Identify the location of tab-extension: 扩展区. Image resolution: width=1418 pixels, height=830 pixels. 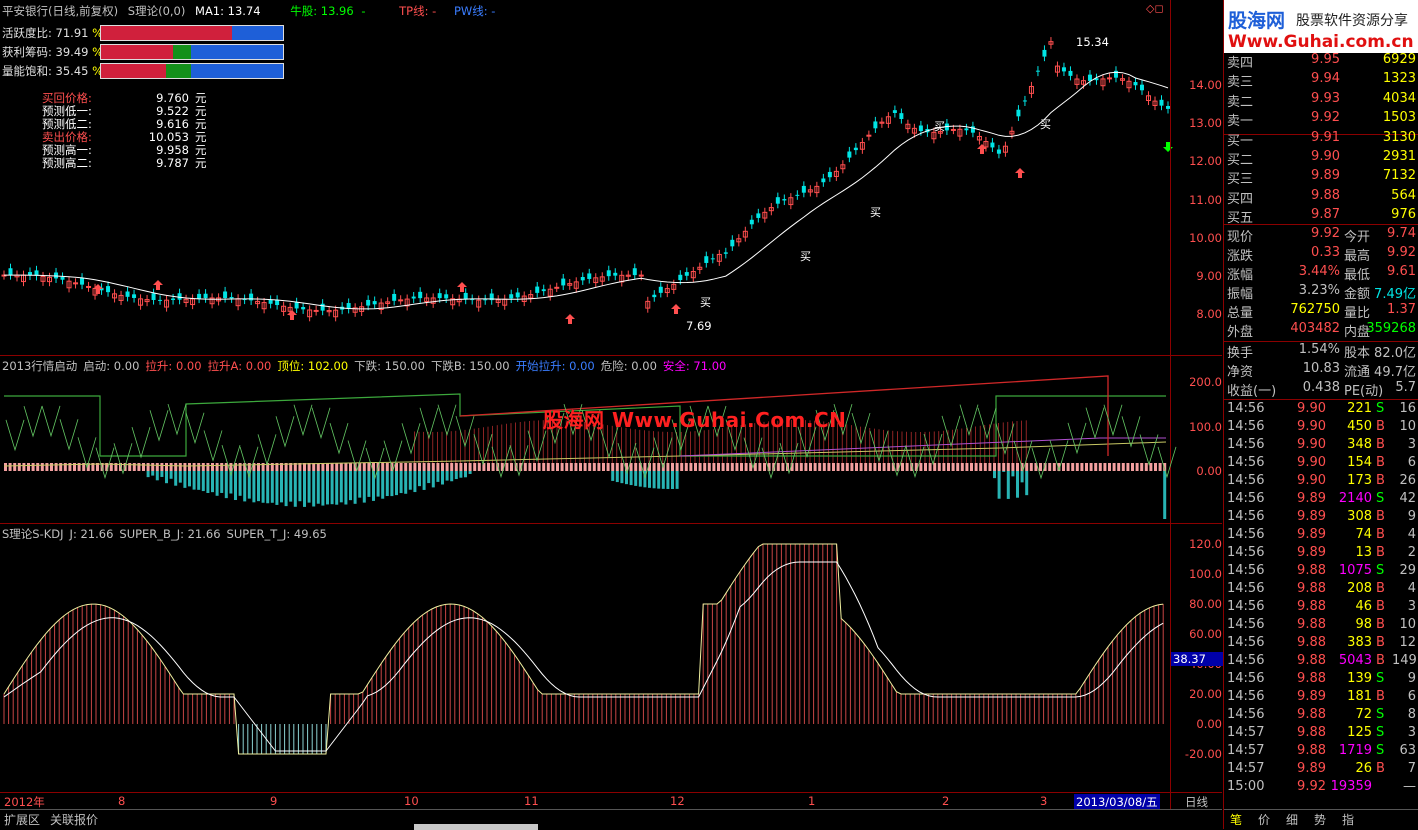
(22, 819).